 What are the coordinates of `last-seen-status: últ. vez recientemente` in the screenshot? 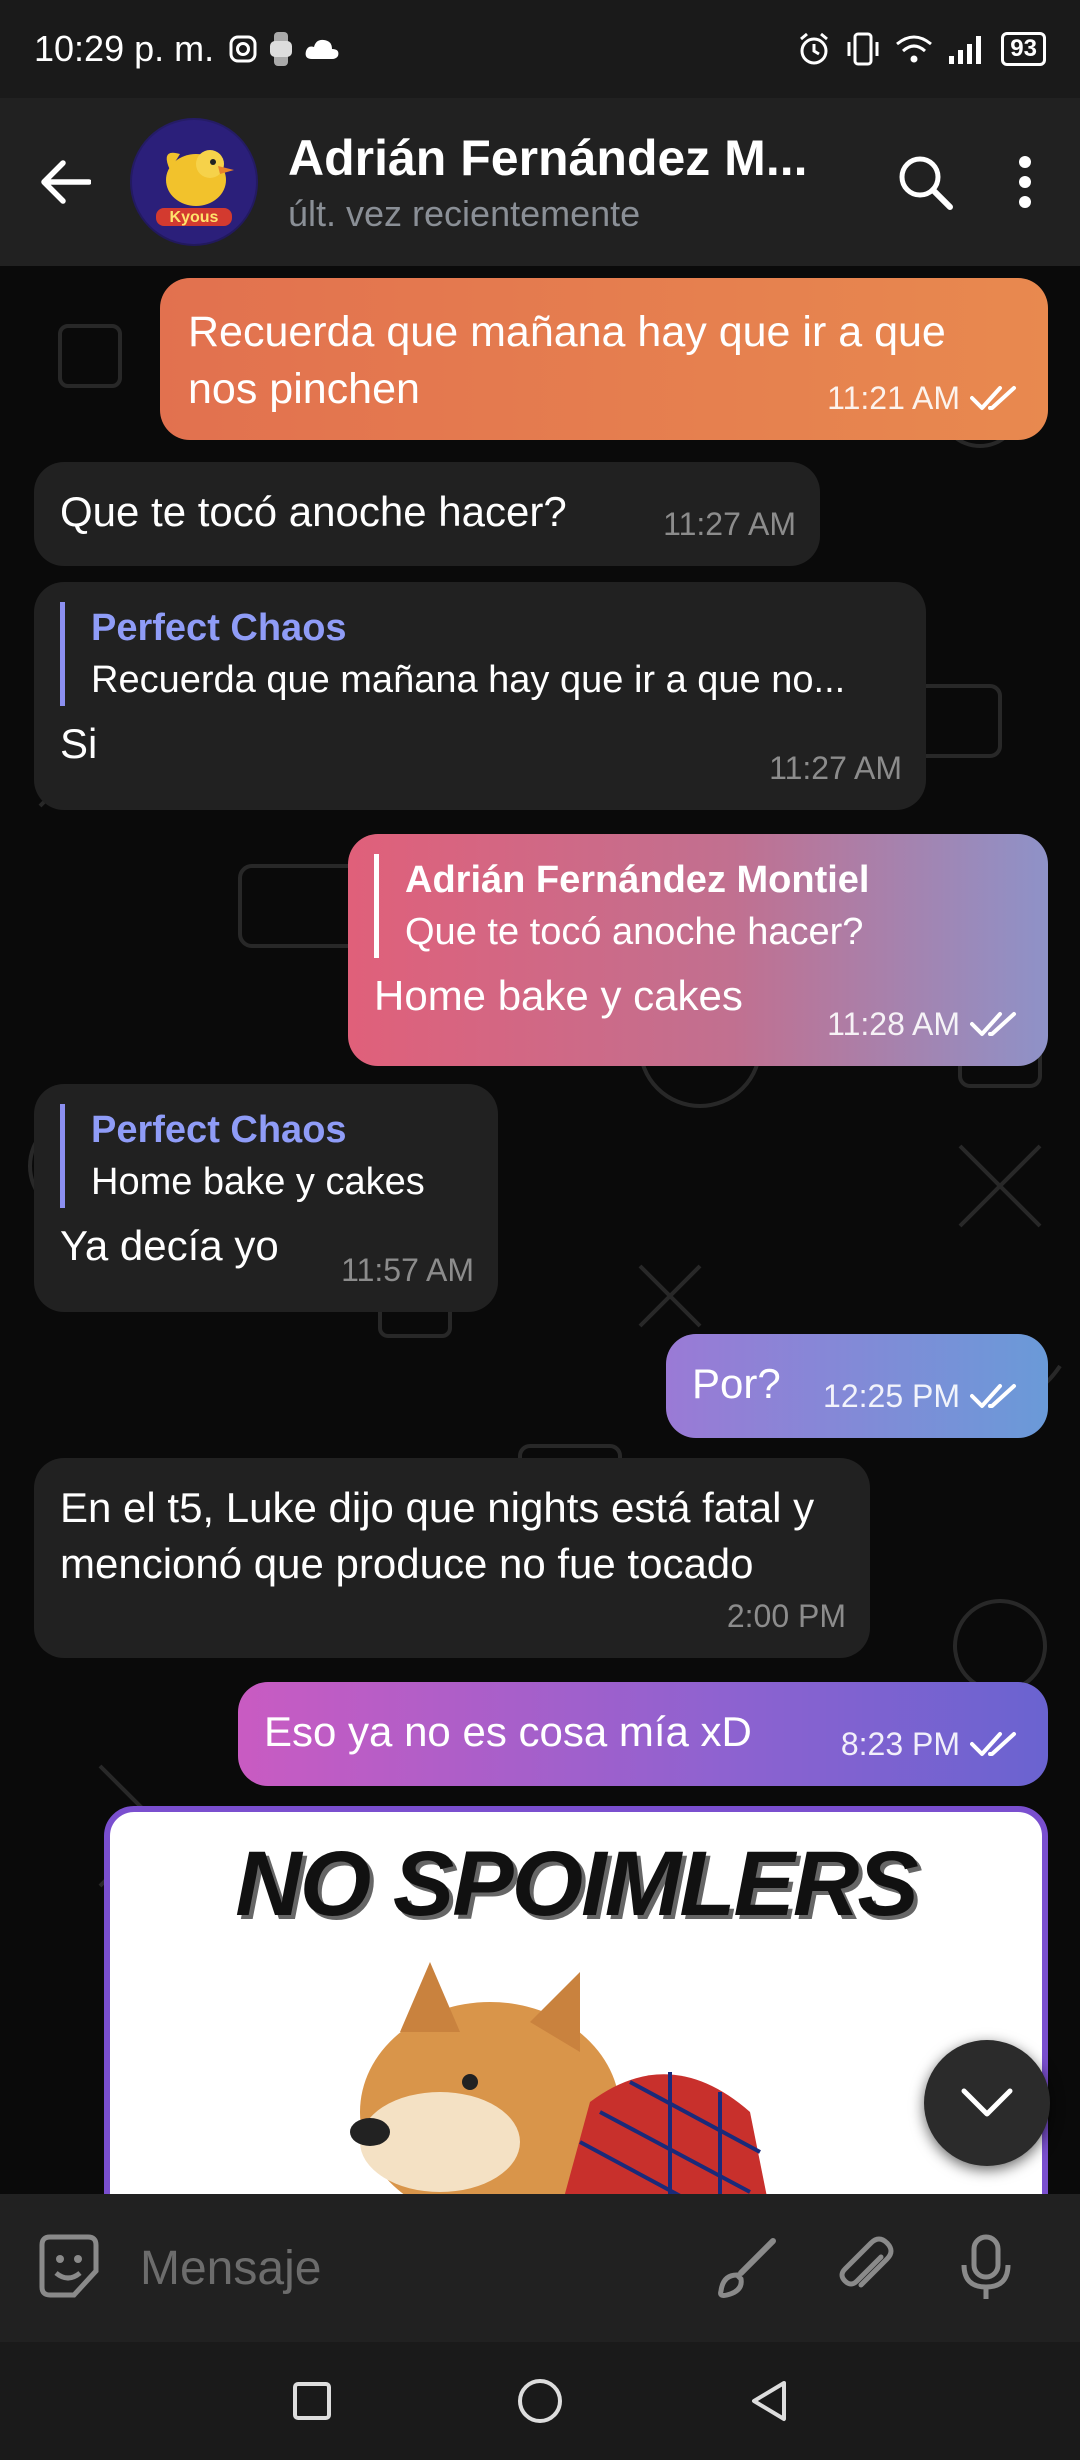 It's located at (464, 213).